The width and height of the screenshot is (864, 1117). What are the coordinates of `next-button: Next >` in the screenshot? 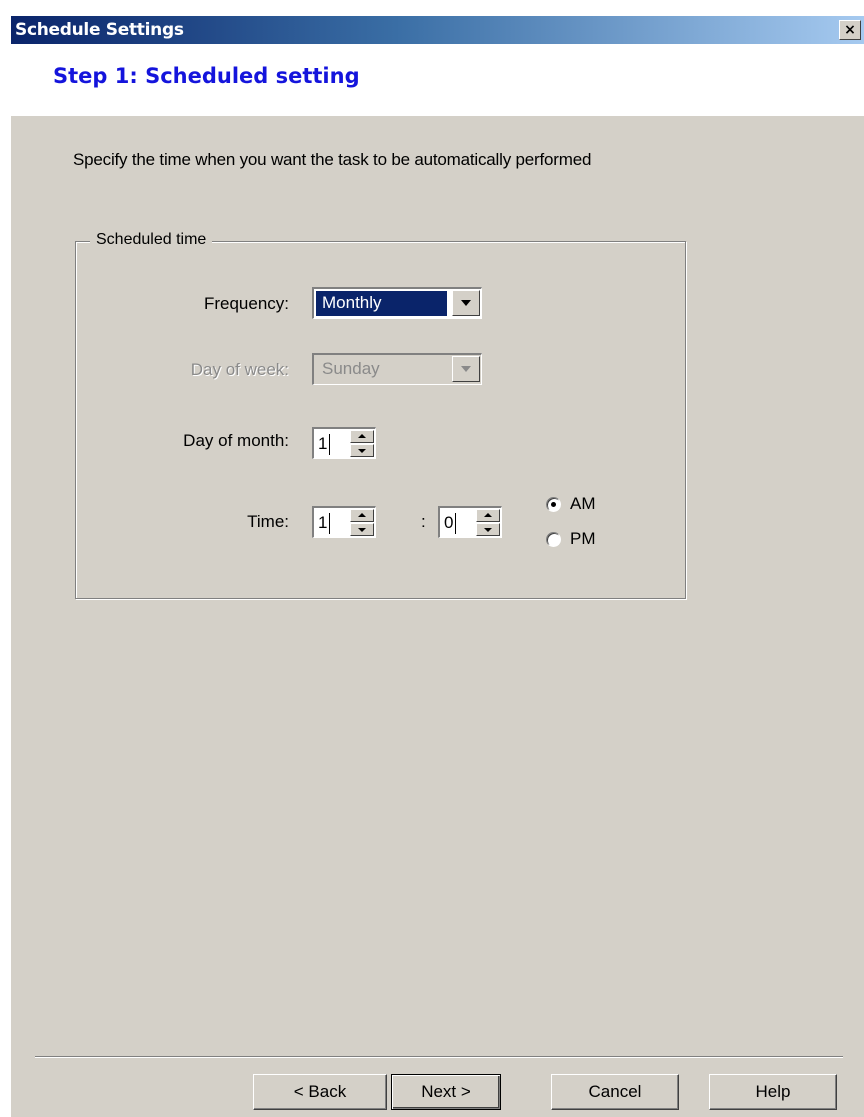 It's located at (446, 1092).